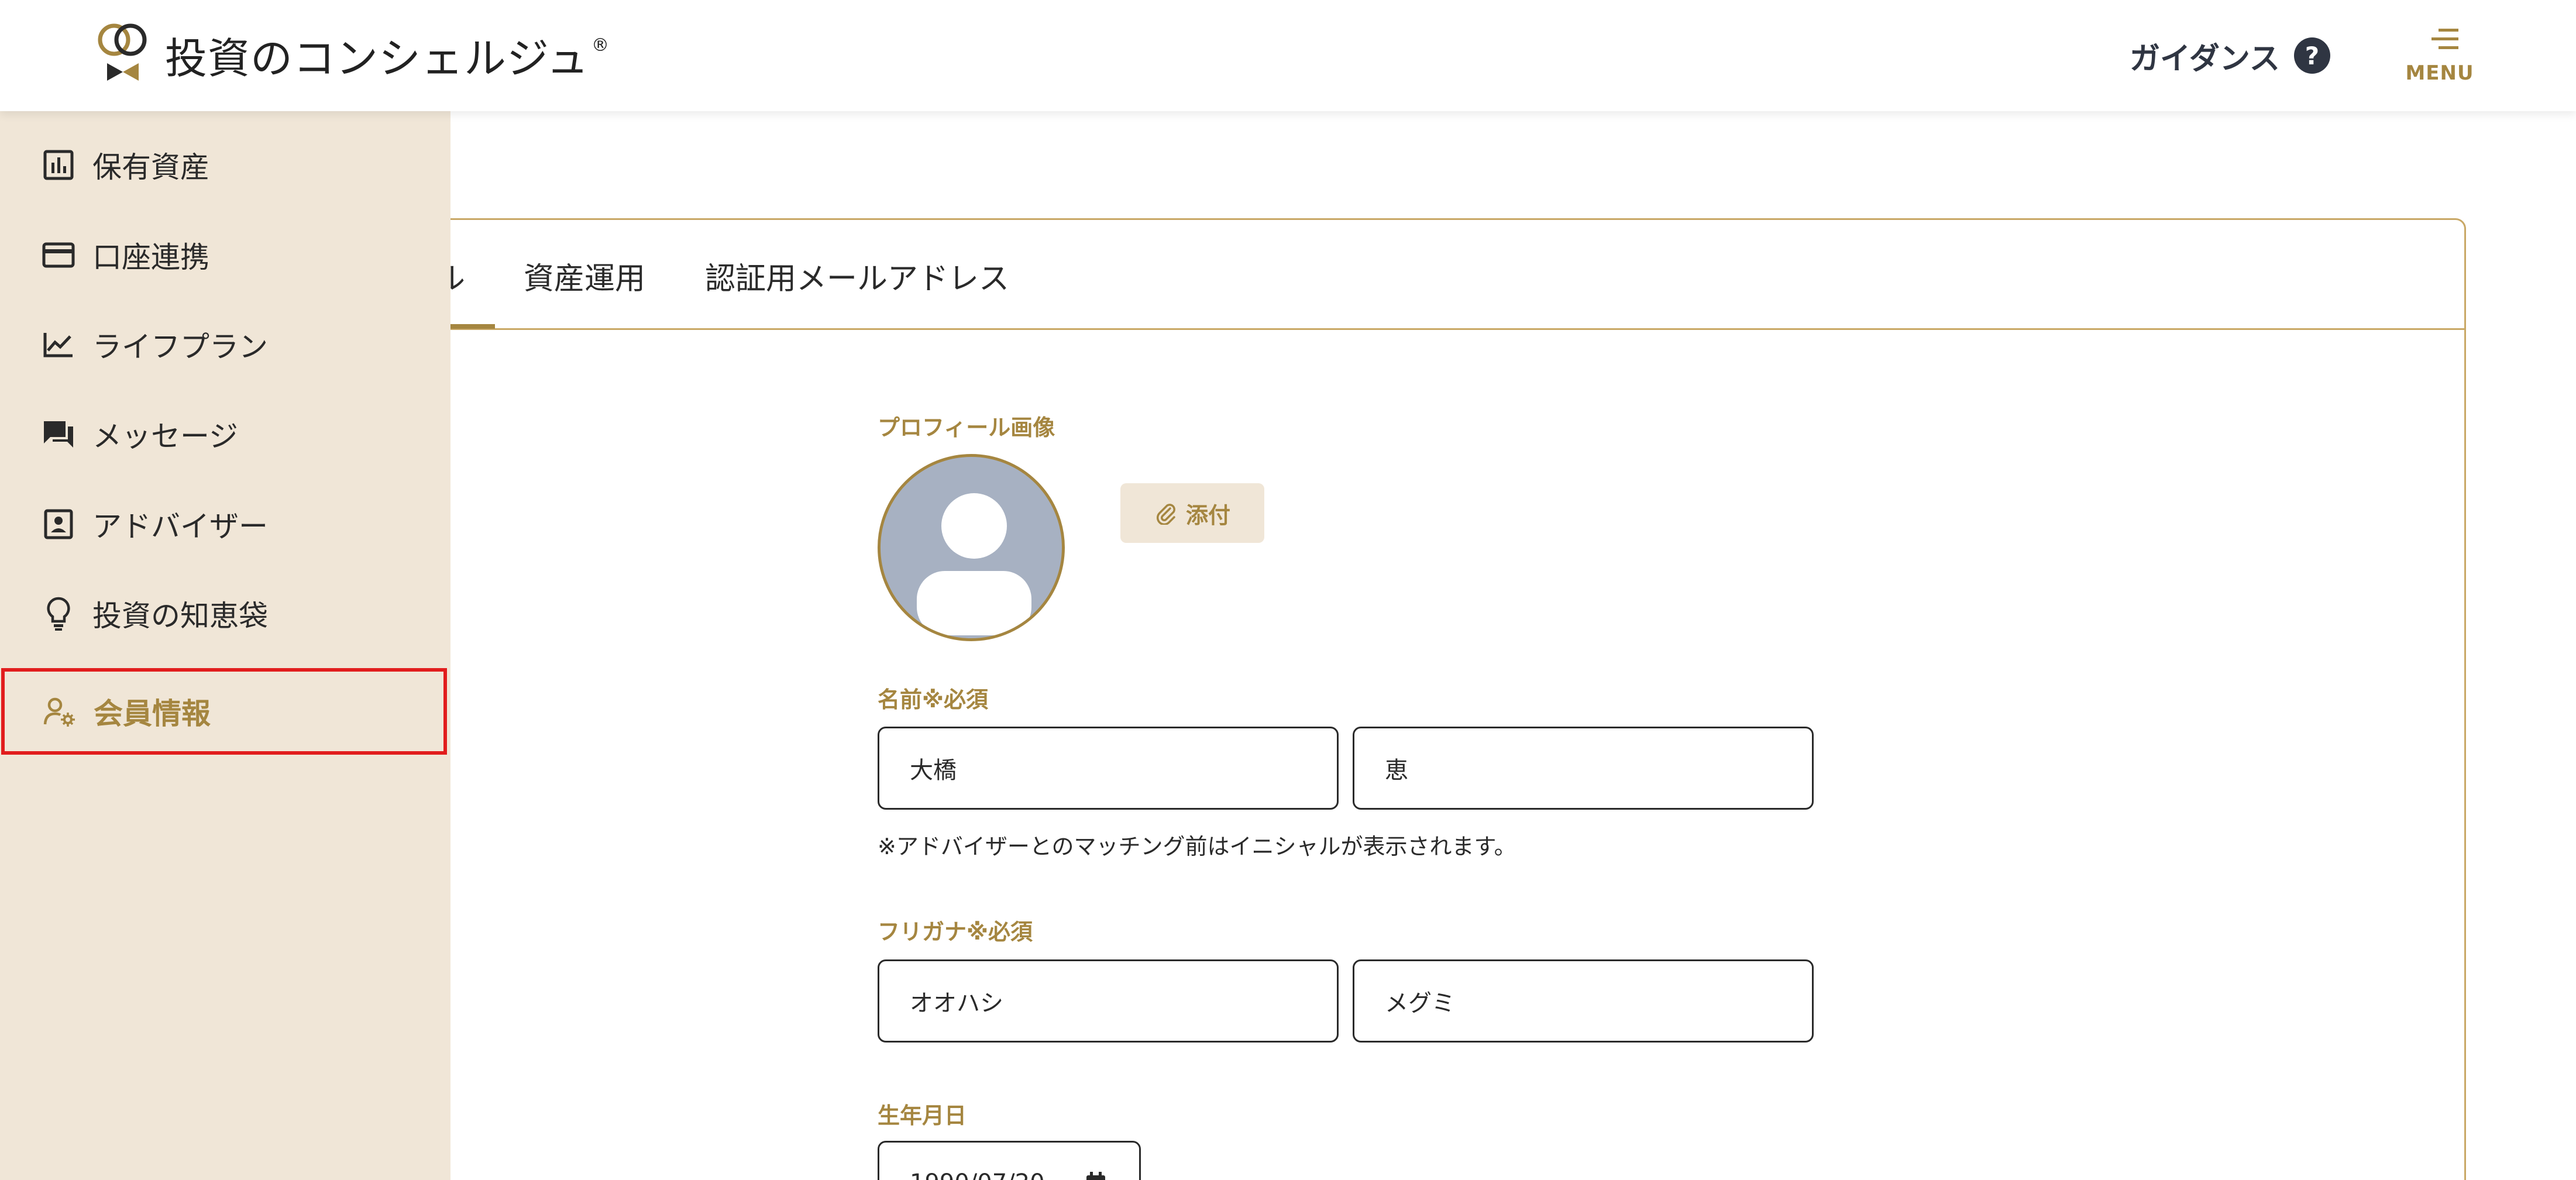  I want to click on last-kana-input: オオハシ, so click(1109, 1001).